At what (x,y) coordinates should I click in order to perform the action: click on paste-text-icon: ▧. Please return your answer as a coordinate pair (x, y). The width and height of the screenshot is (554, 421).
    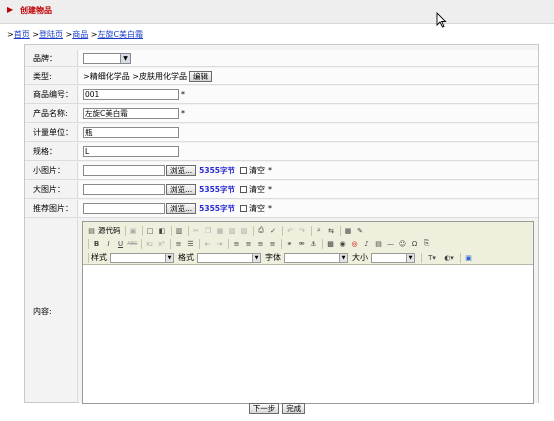
    Looking at the image, I should click on (232, 231).